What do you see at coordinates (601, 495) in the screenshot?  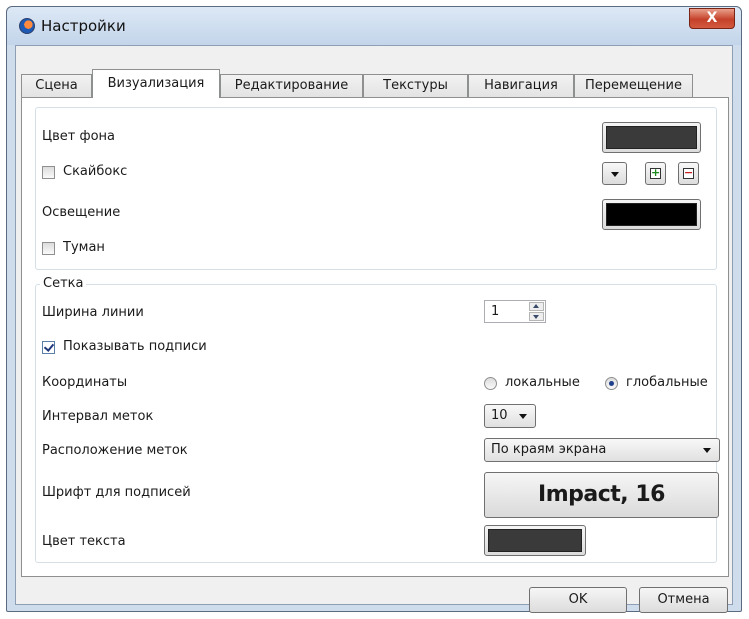 I see `font-select-button: Impact, 16` at bounding box center [601, 495].